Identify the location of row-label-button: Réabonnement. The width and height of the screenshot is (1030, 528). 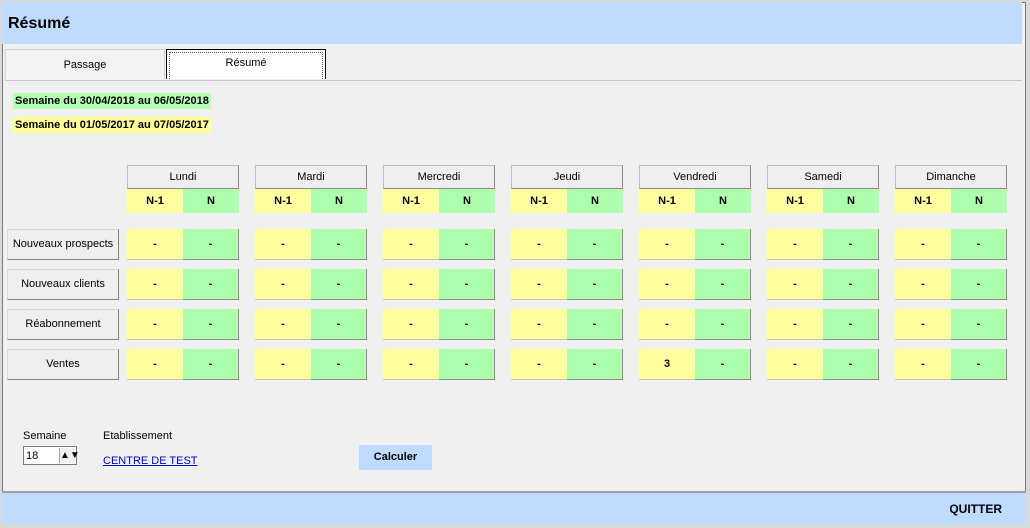
(63, 324).